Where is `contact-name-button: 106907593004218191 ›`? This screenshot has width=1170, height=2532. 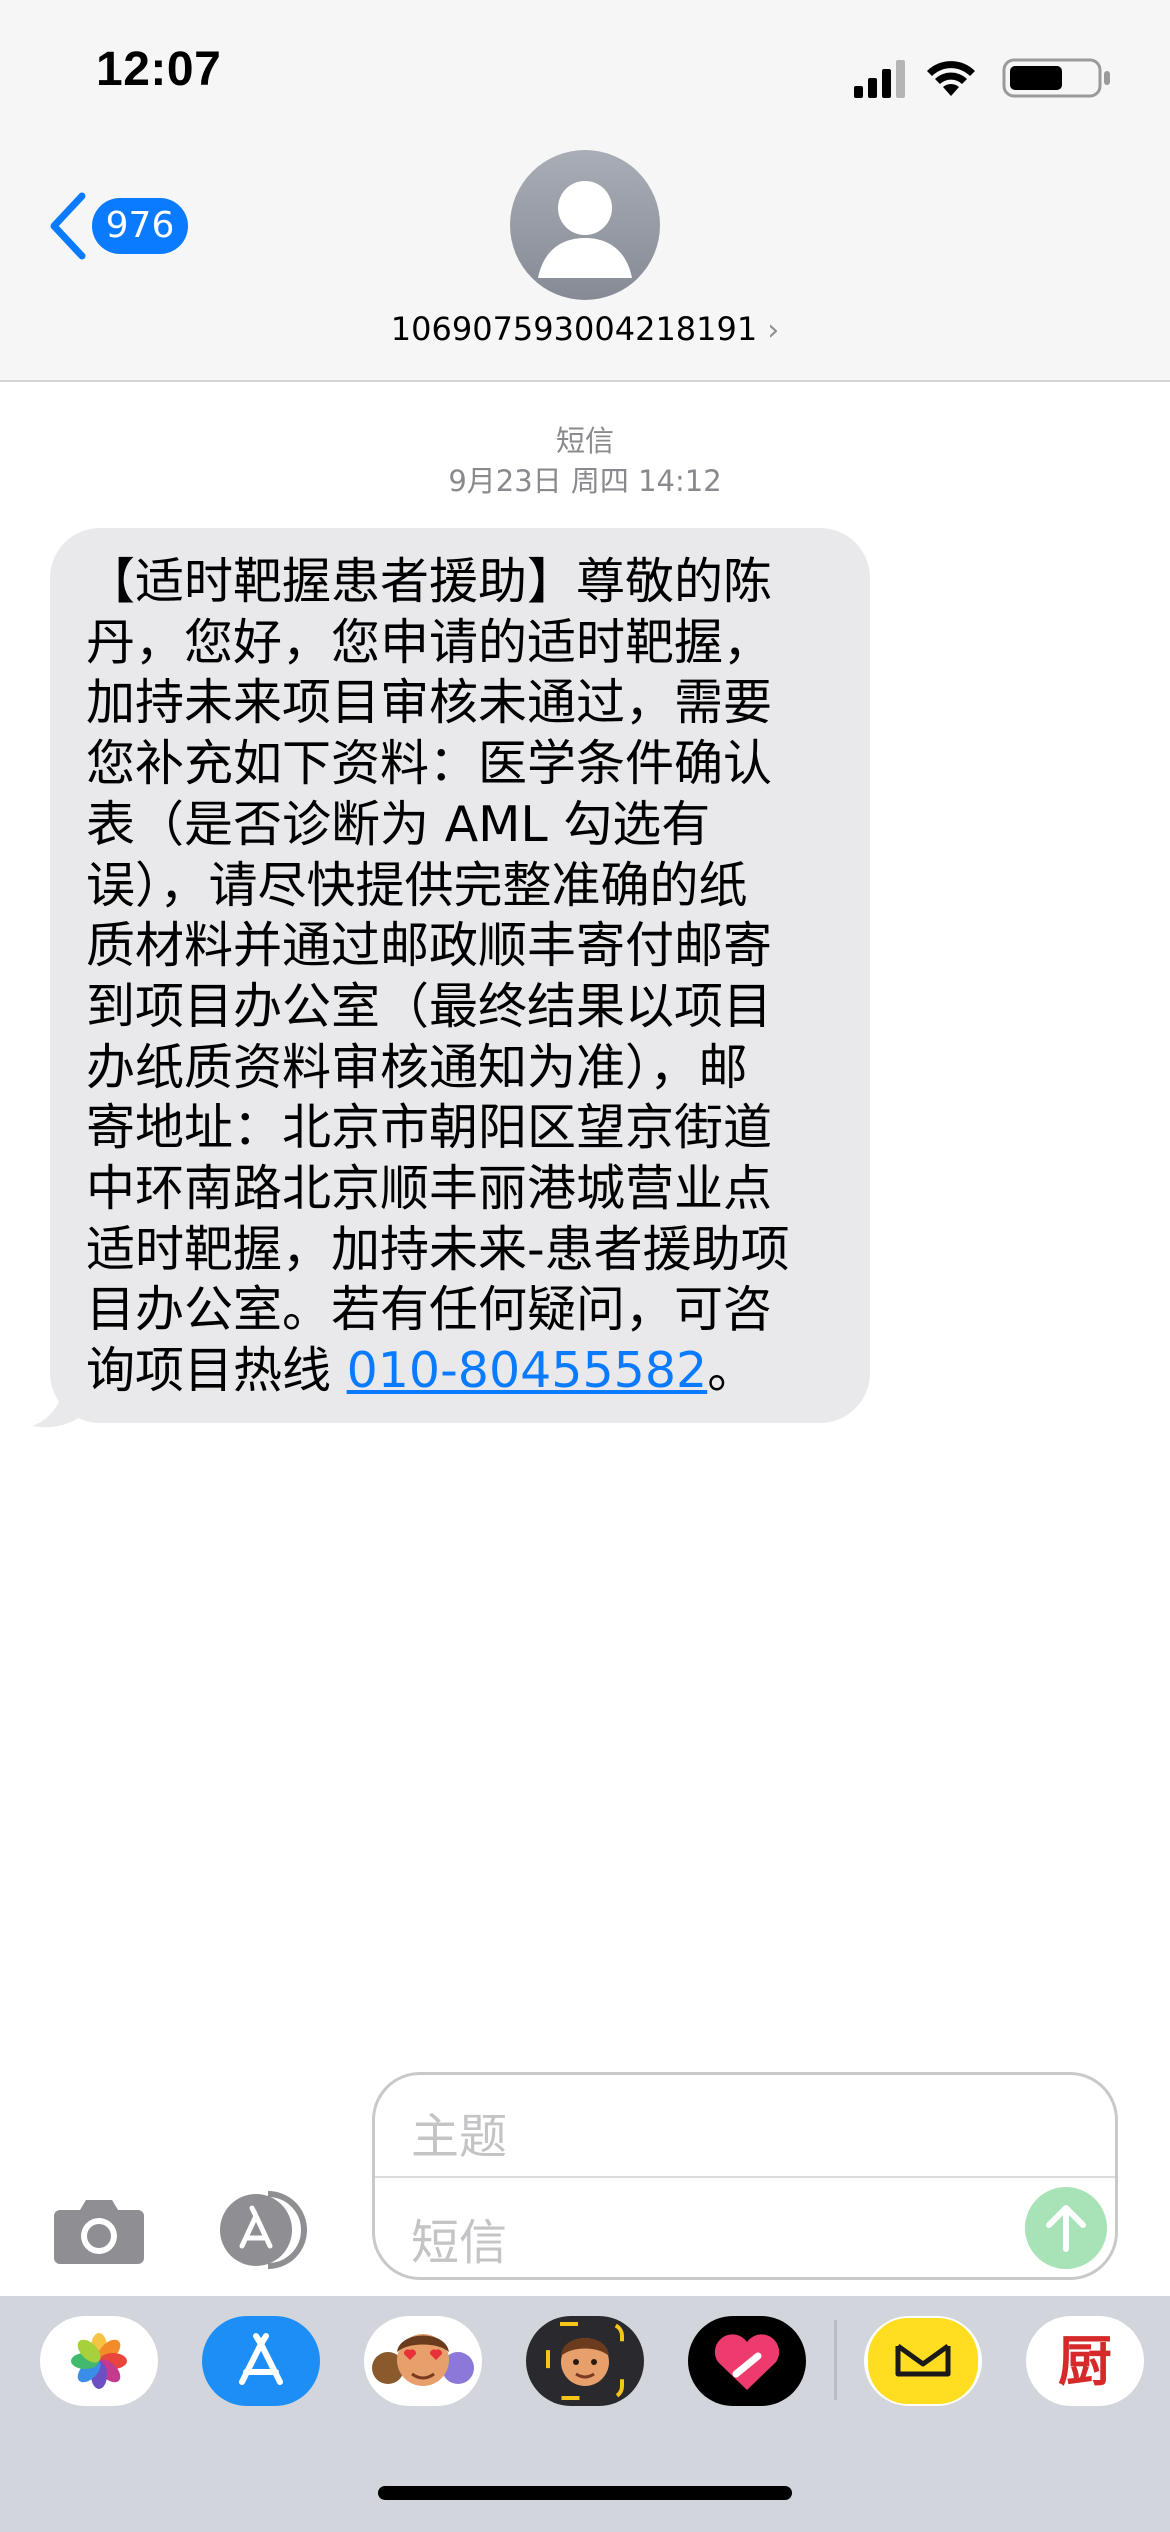 contact-name-button: 106907593004218191 › is located at coordinates (585, 329).